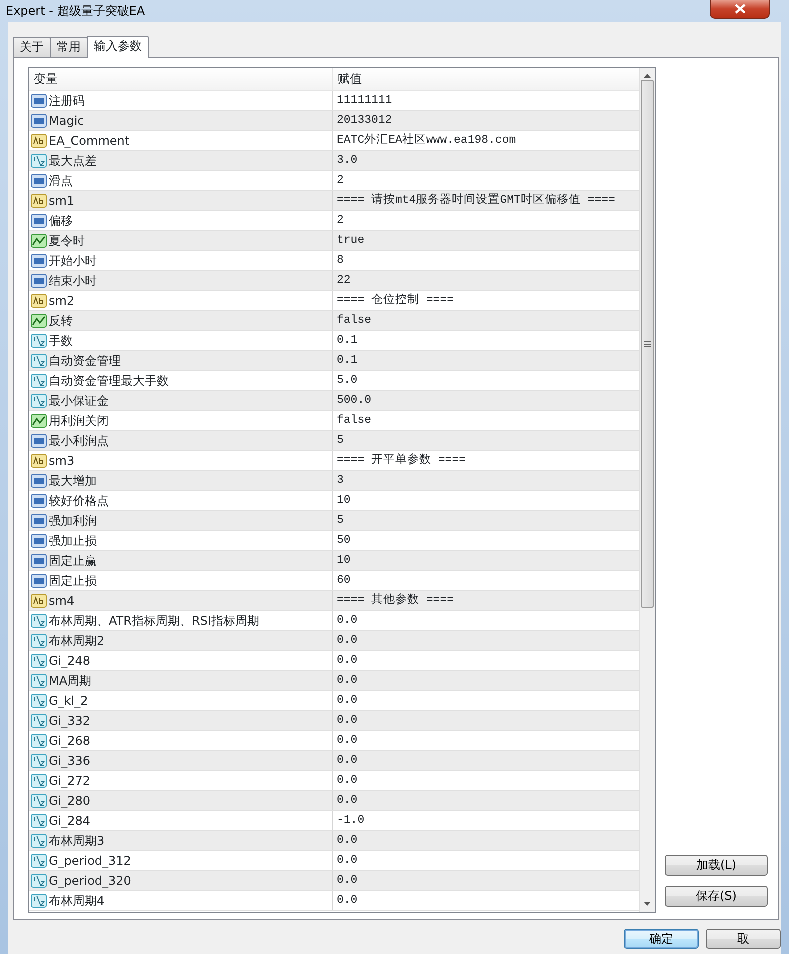 The height and width of the screenshot is (954, 789). I want to click on table-cell-text: 固定止损, so click(73, 581).